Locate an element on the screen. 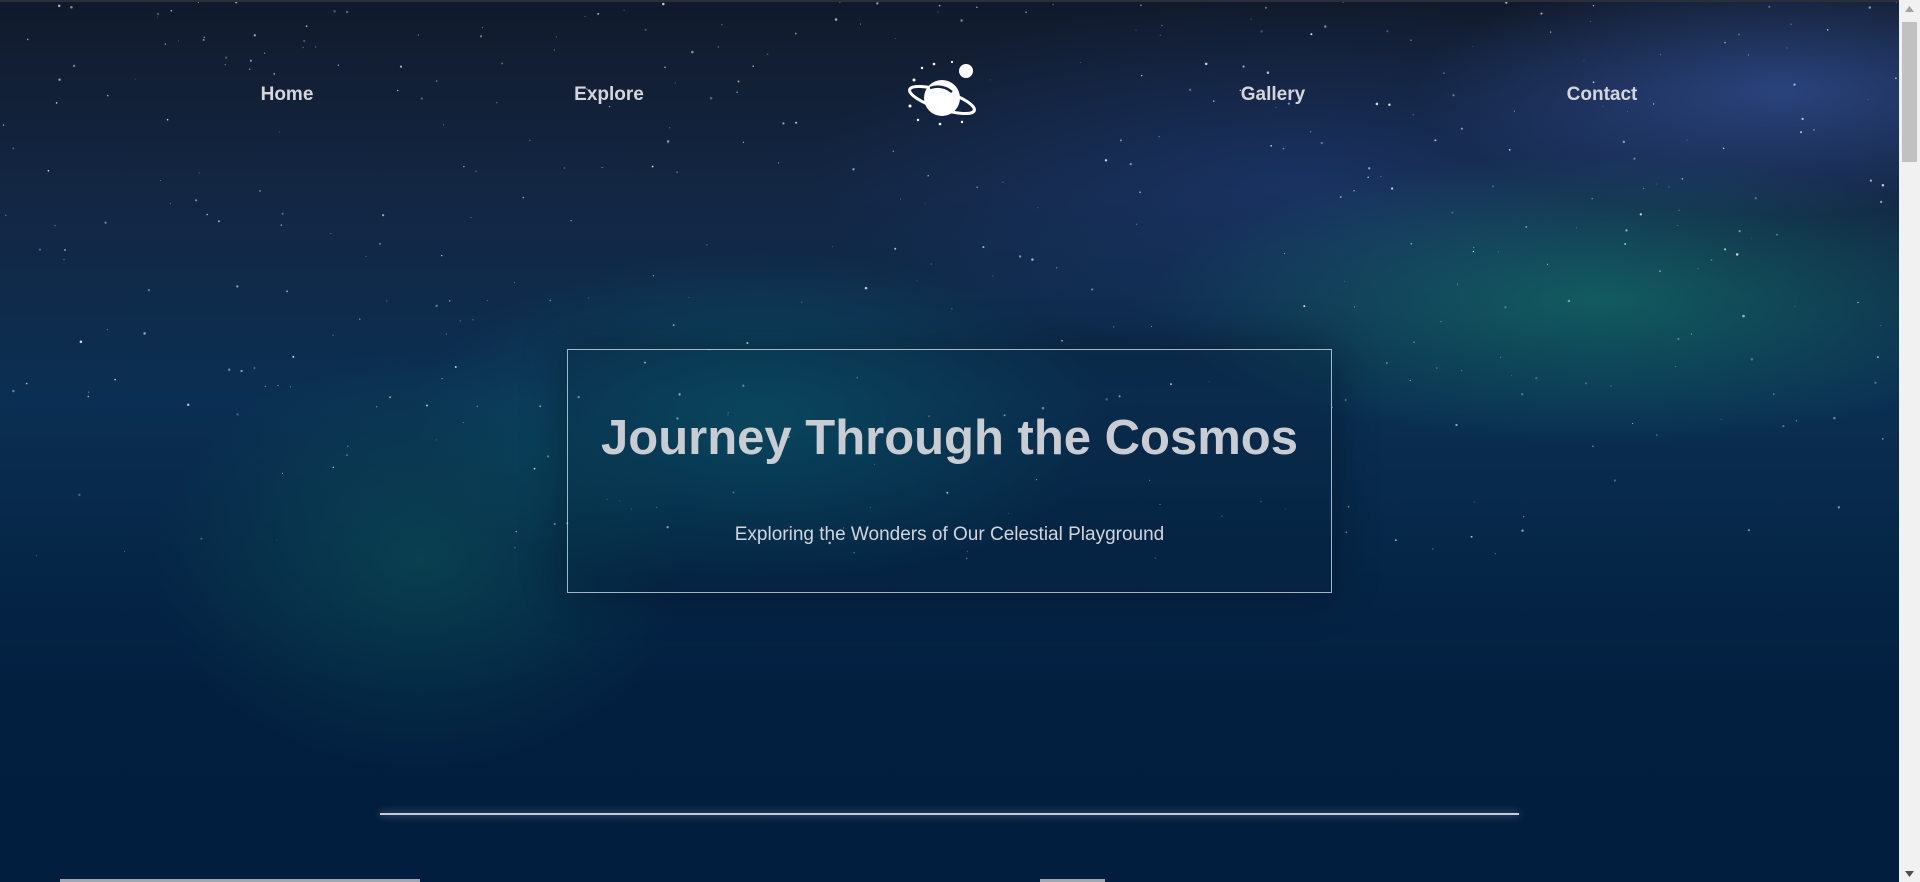 The width and height of the screenshot is (1920, 882). vertical-scrollbar is located at coordinates (1909, 441).